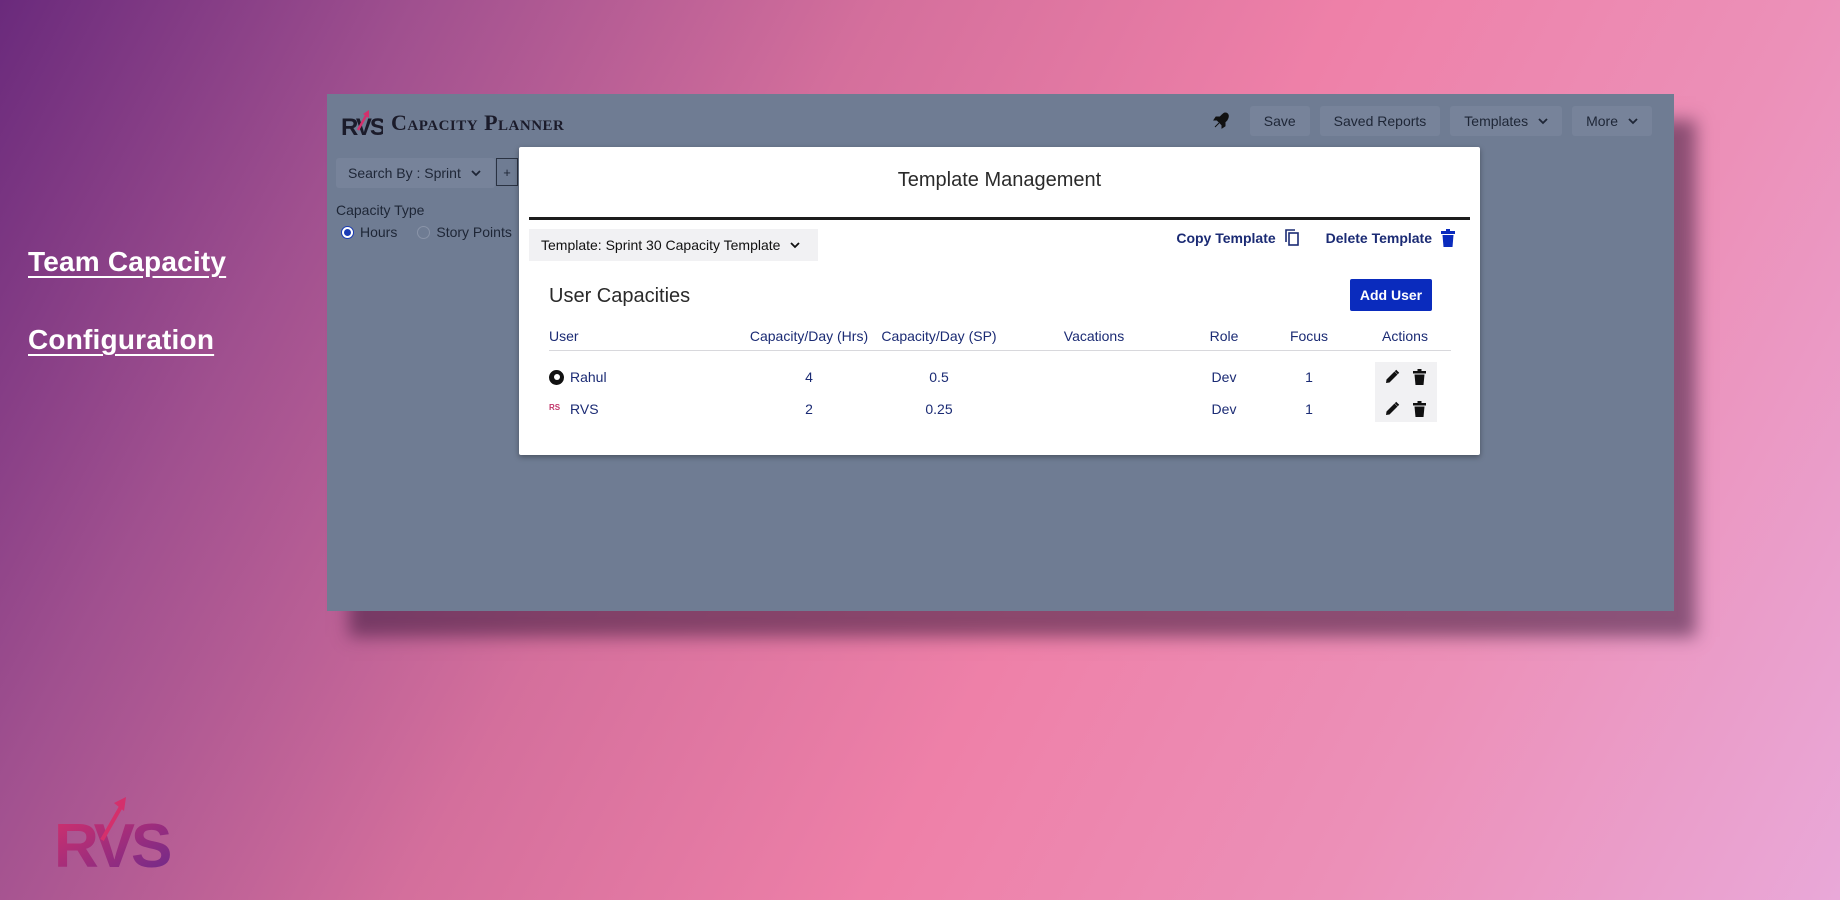  What do you see at coordinates (1221, 121) in the screenshot?
I see `rocket-icon` at bounding box center [1221, 121].